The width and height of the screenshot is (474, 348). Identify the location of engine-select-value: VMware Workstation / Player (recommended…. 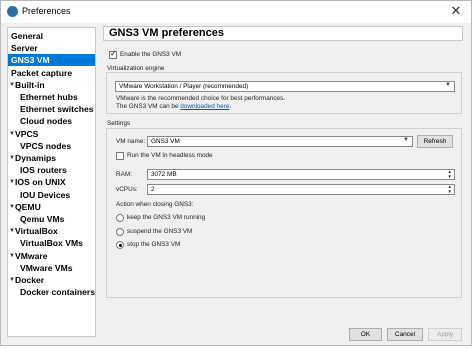
(184, 86).